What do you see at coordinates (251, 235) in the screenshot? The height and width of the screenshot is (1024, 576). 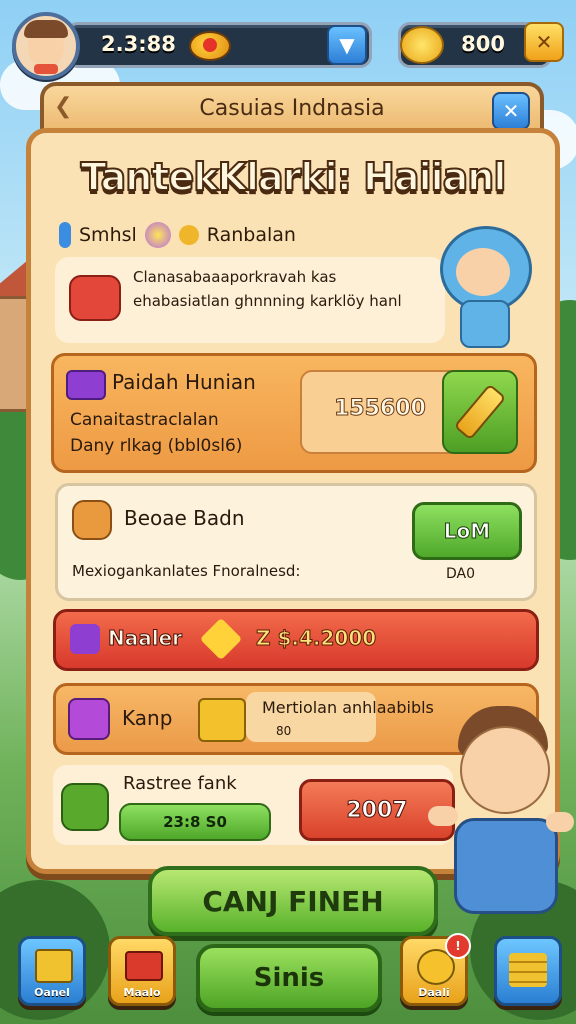 I see `subrow-right-label: Ranbalan` at bounding box center [251, 235].